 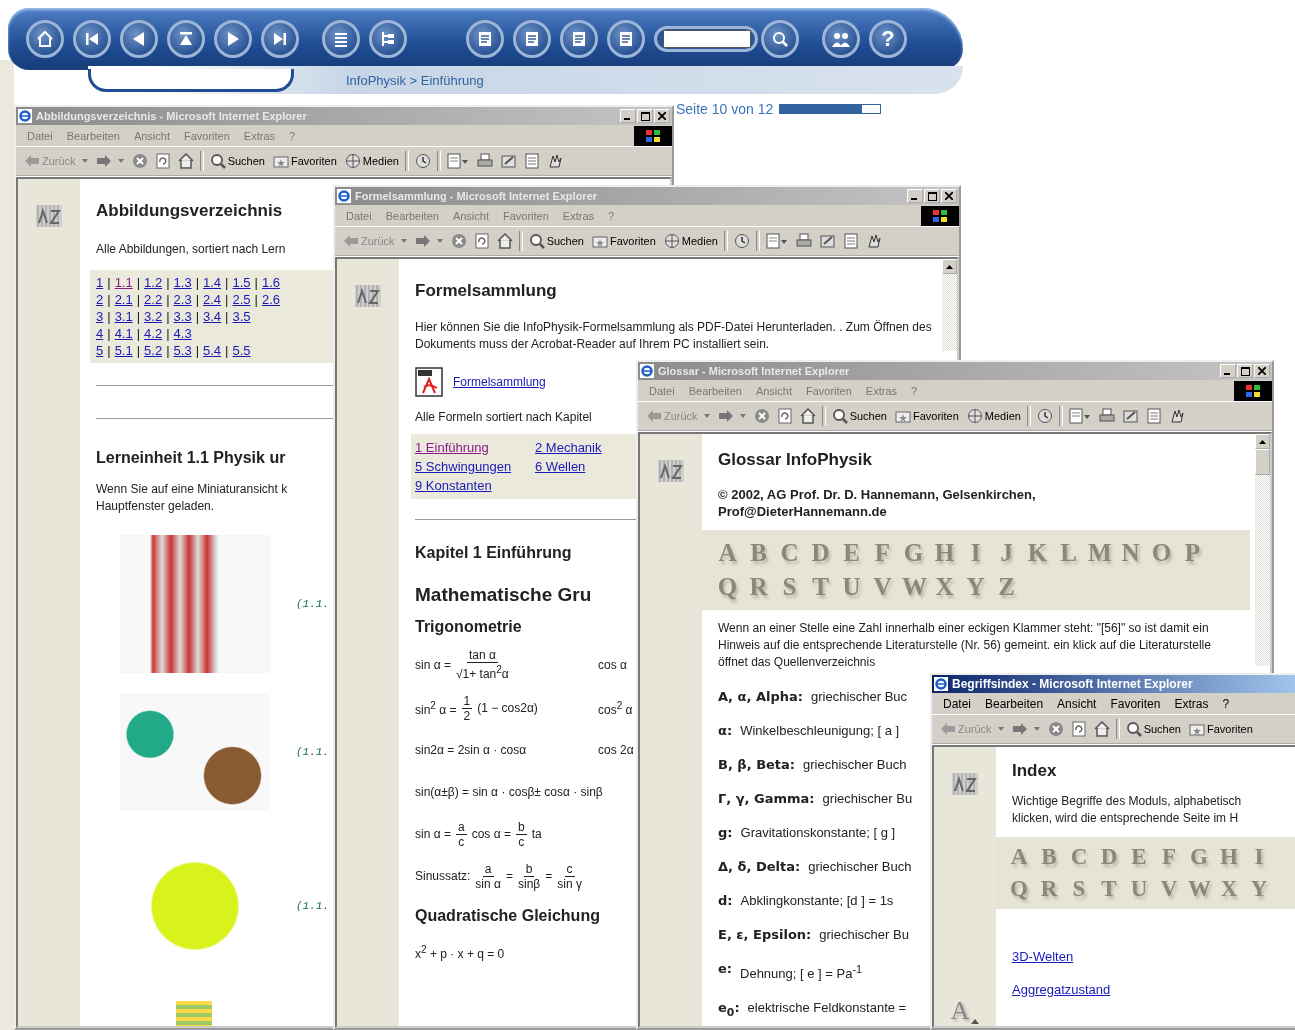 What do you see at coordinates (212, 350) in the screenshot?
I see `figure-link: 5.4` at bounding box center [212, 350].